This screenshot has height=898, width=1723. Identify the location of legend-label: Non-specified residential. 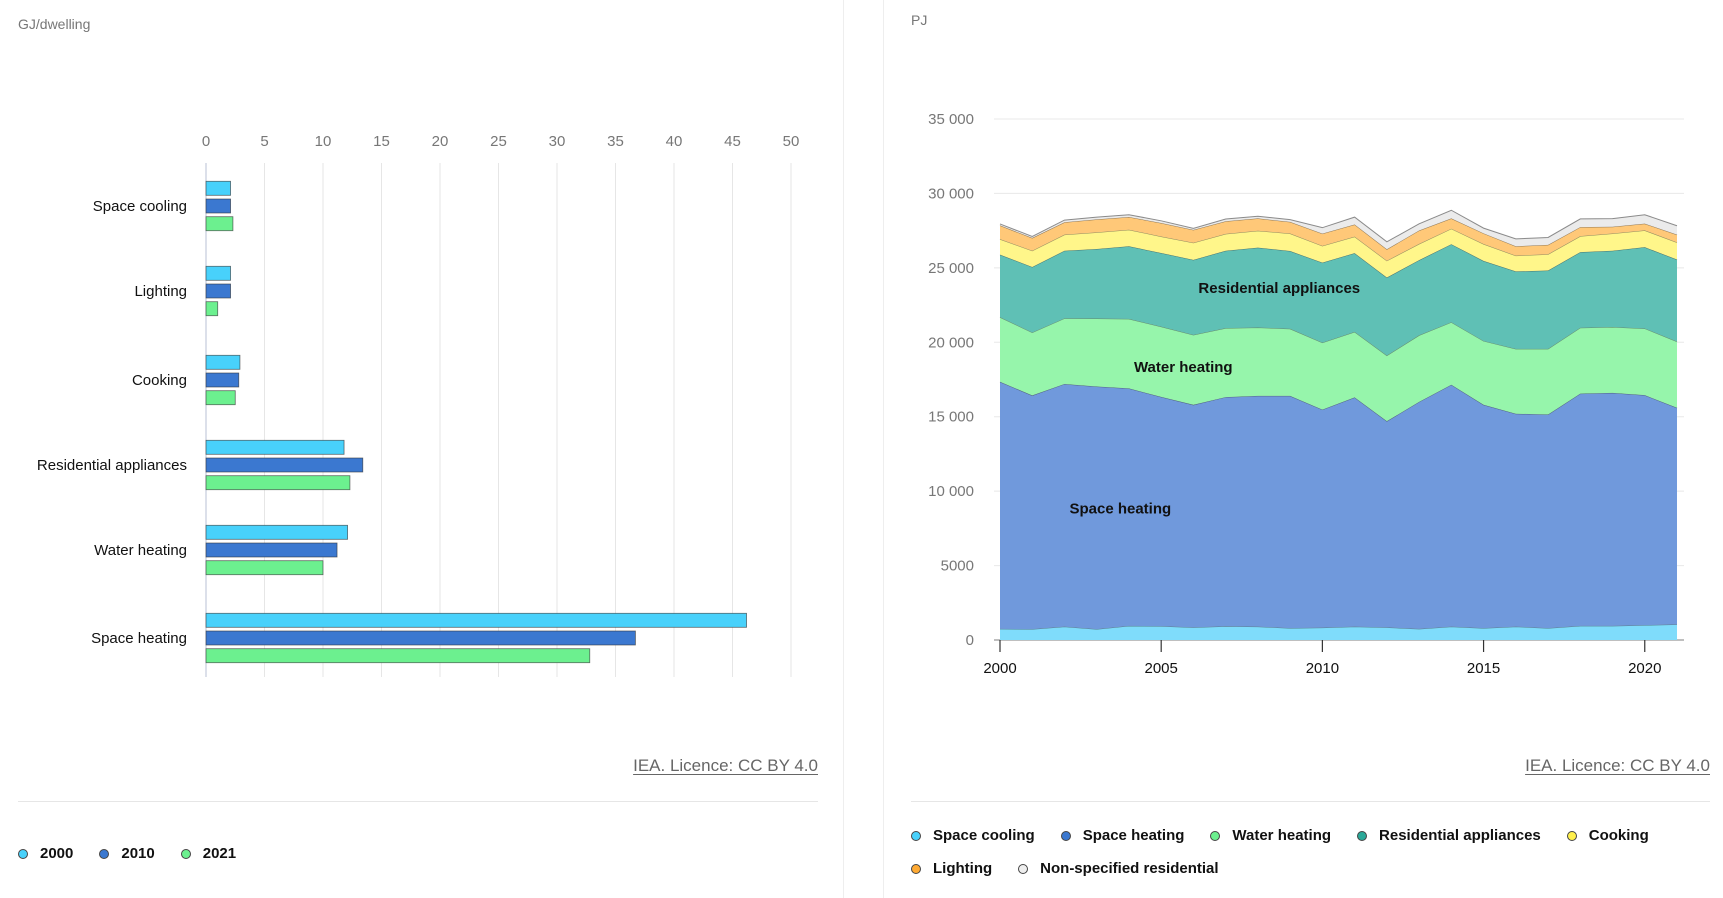
(1129, 868).